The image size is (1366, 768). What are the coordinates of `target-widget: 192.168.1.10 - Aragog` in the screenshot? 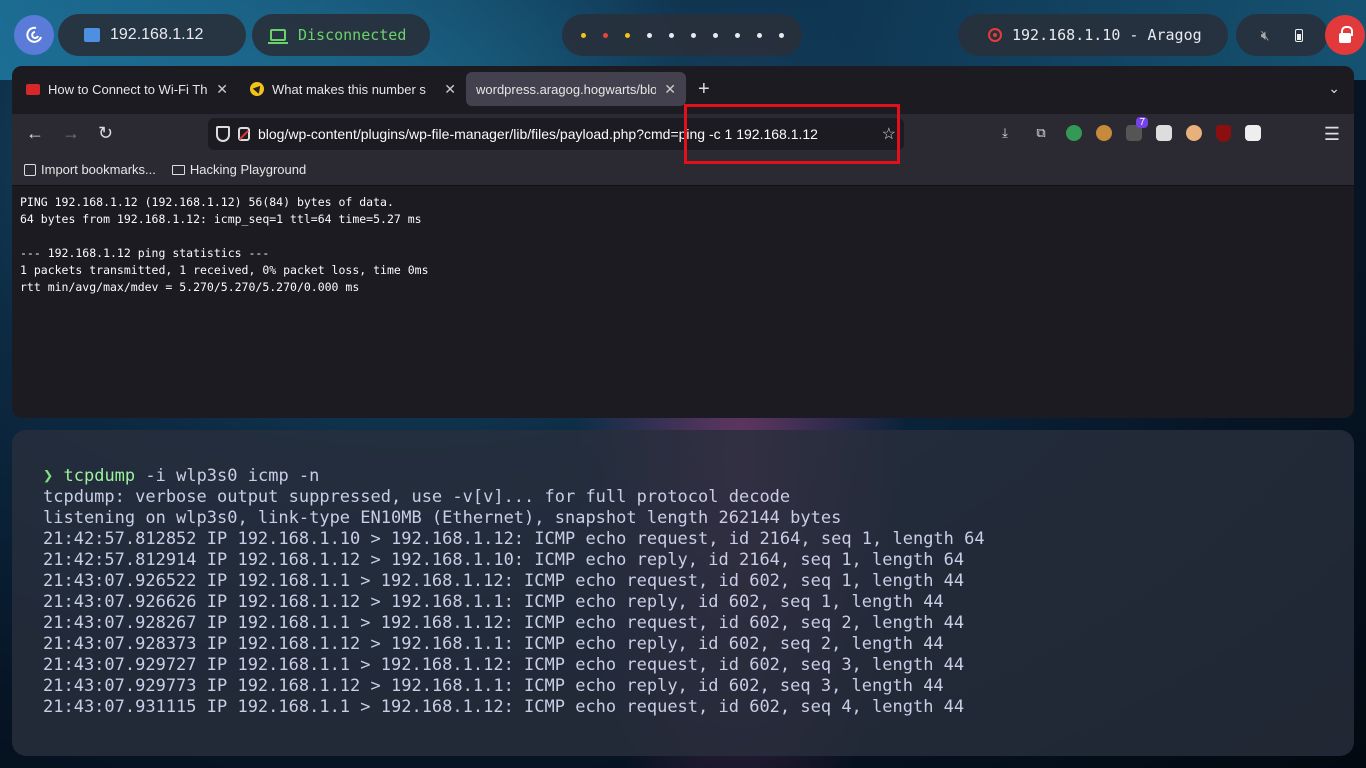 It's located at (1093, 35).